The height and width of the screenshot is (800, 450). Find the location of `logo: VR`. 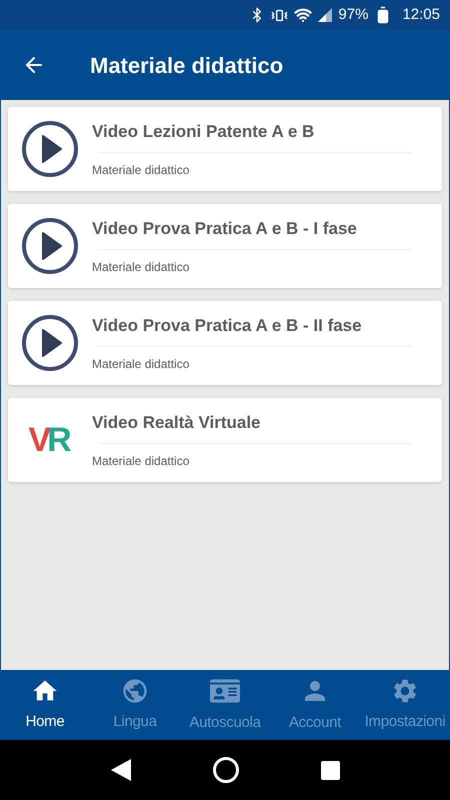

logo: VR is located at coordinates (49, 440).